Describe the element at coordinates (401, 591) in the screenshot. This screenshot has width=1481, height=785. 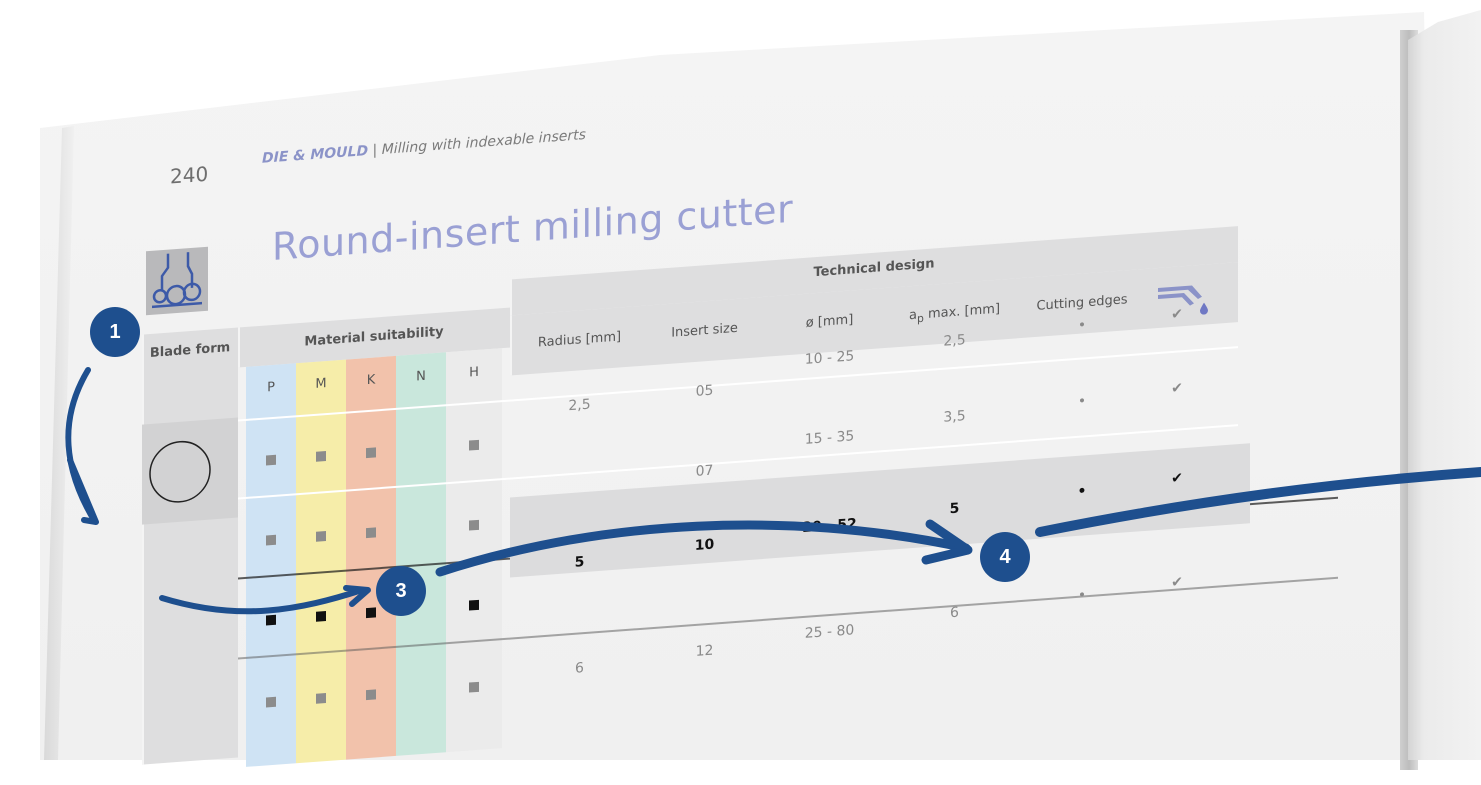
I see `callout-badge-3: 3` at that location.